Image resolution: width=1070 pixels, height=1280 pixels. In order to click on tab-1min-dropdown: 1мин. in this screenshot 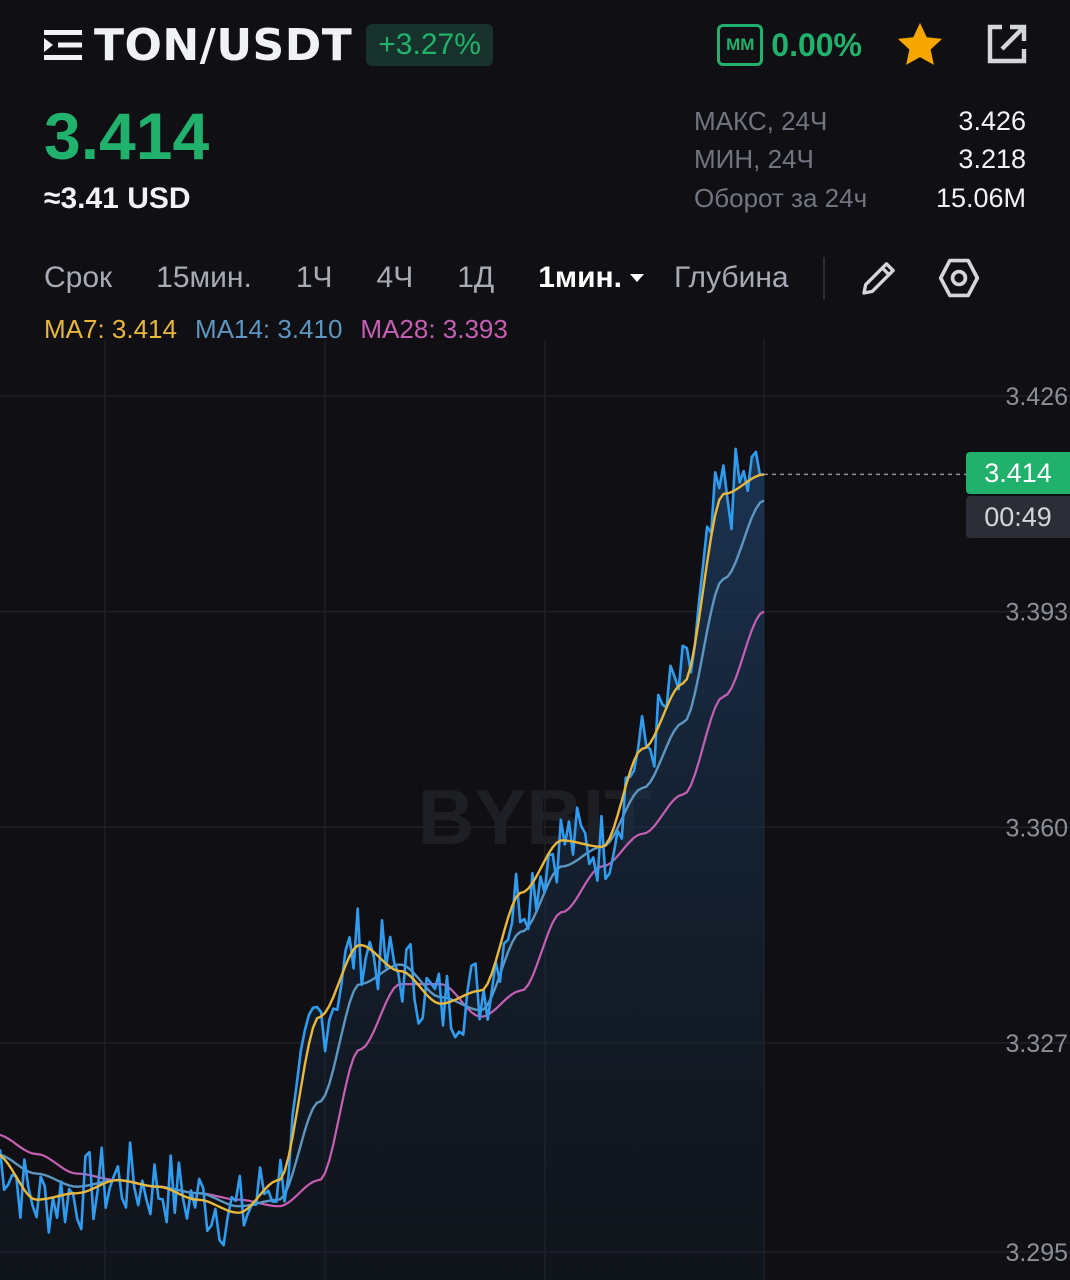, I will do `click(591, 278)`.